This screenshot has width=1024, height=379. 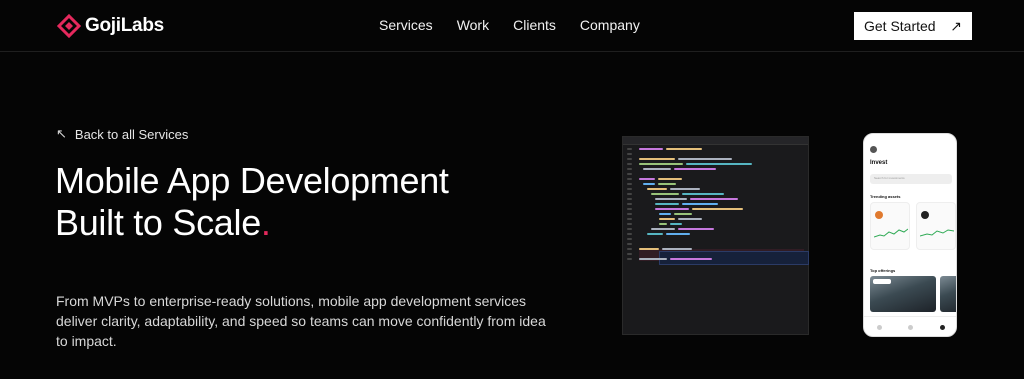 I want to click on brand-logo: GojiLabs, so click(x=110, y=26).